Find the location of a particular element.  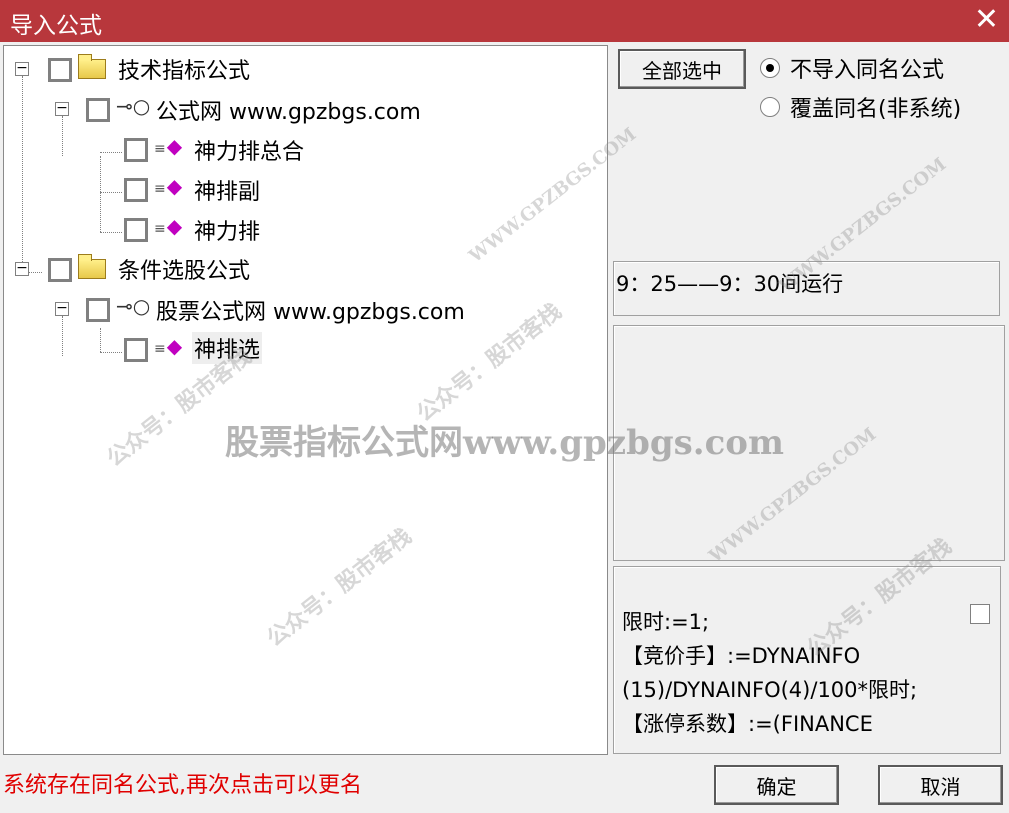

code-option-checkbox is located at coordinates (980, 614).